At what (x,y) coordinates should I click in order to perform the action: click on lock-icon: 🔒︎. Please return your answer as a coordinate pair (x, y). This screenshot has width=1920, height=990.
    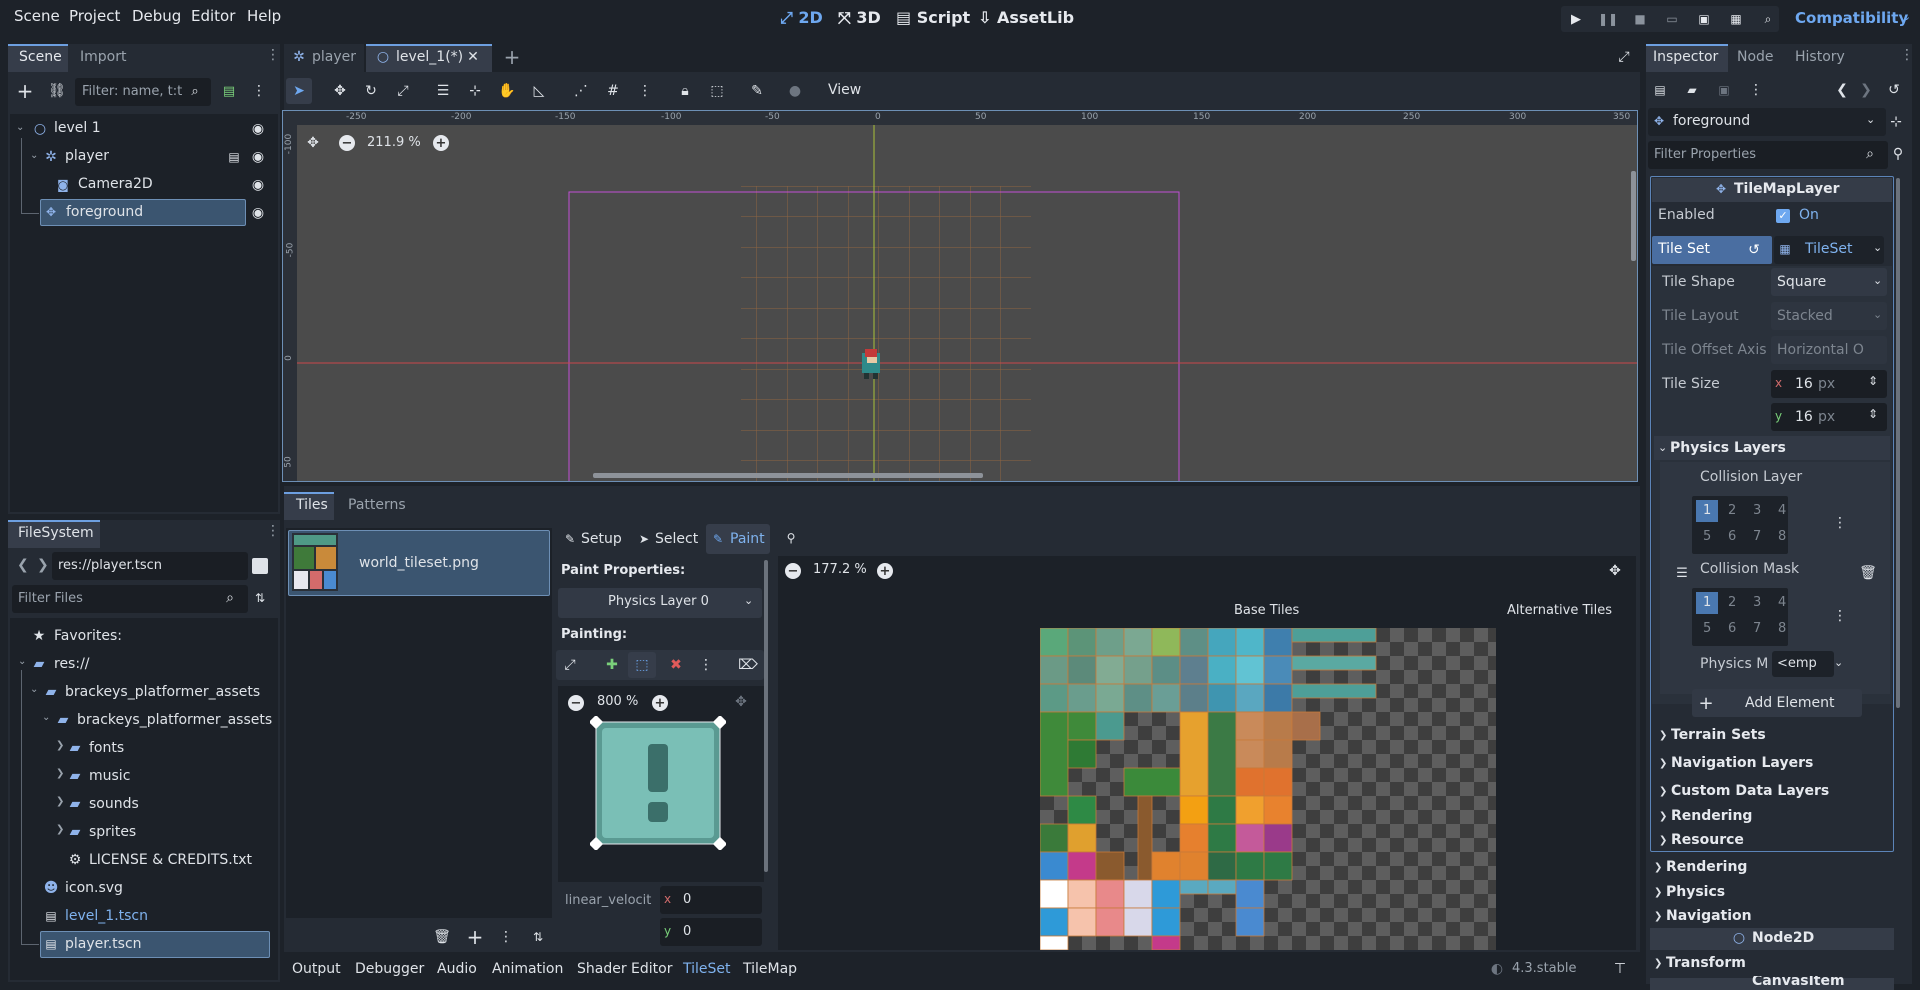
    Looking at the image, I should click on (685, 91).